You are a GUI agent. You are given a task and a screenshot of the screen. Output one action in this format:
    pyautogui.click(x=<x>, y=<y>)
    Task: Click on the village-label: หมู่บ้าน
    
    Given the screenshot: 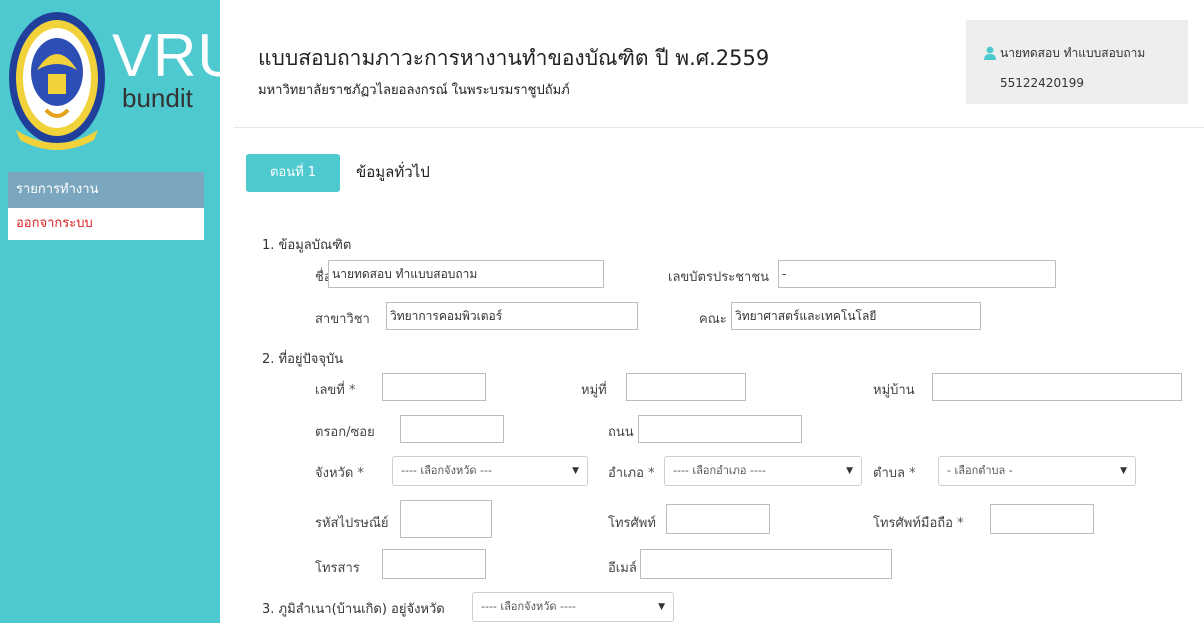 What is the action you would take?
    pyautogui.click(x=894, y=390)
    